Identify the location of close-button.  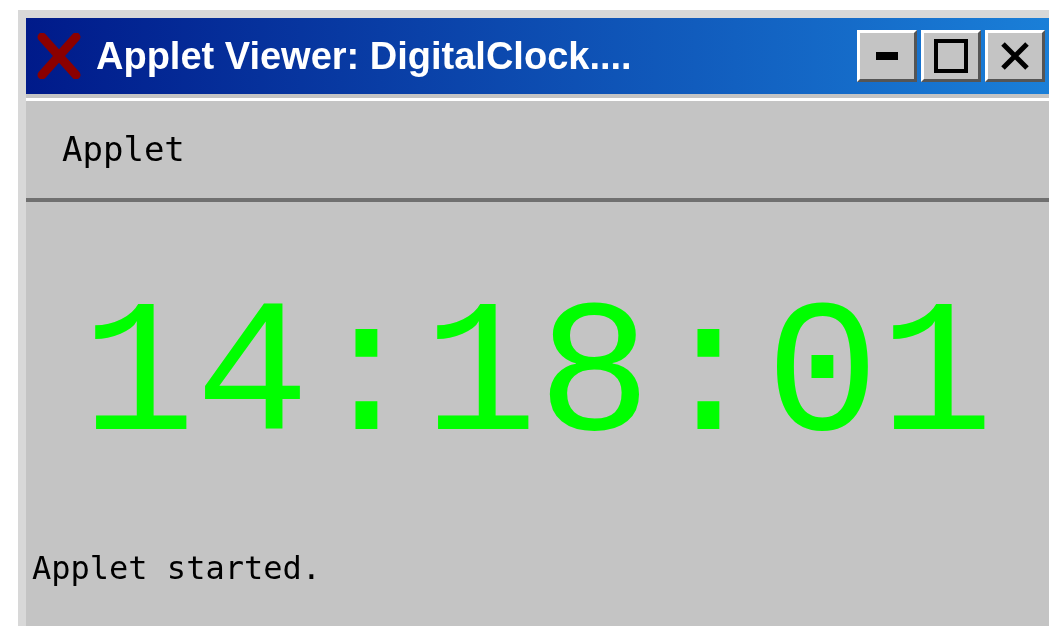
(1015, 56).